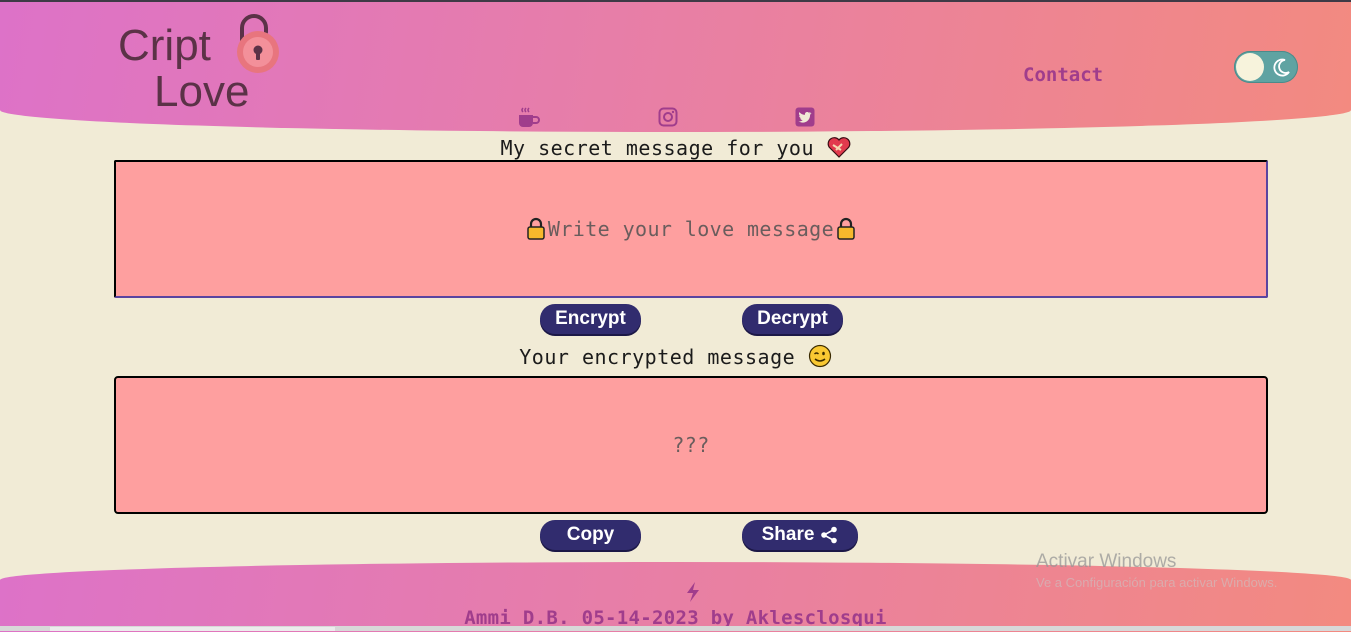 This screenshot has width=1351, height=632. I want to click on encrypt-button: Encrypt, so click(590, 319).